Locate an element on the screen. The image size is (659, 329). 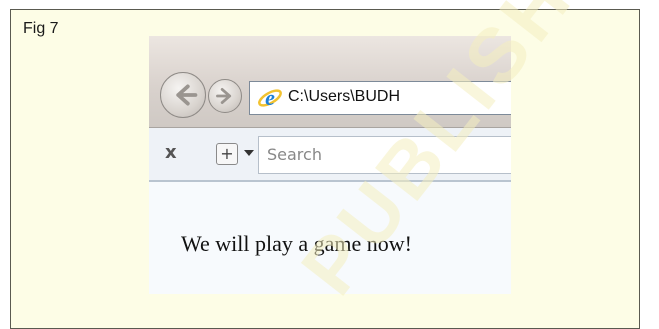
add-button: + is located at coordinates (227, 154).